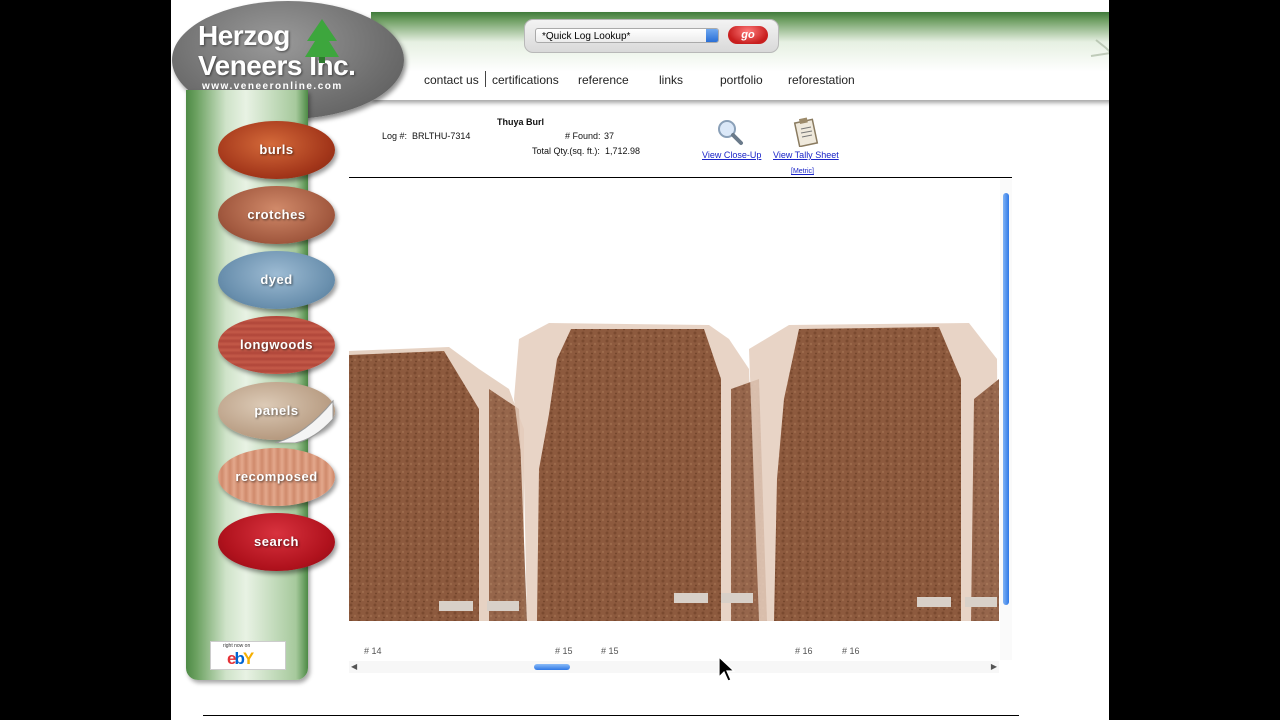  I want to click on lookup-selected-value: *Quick Log Lookup*, so click(586, 36).